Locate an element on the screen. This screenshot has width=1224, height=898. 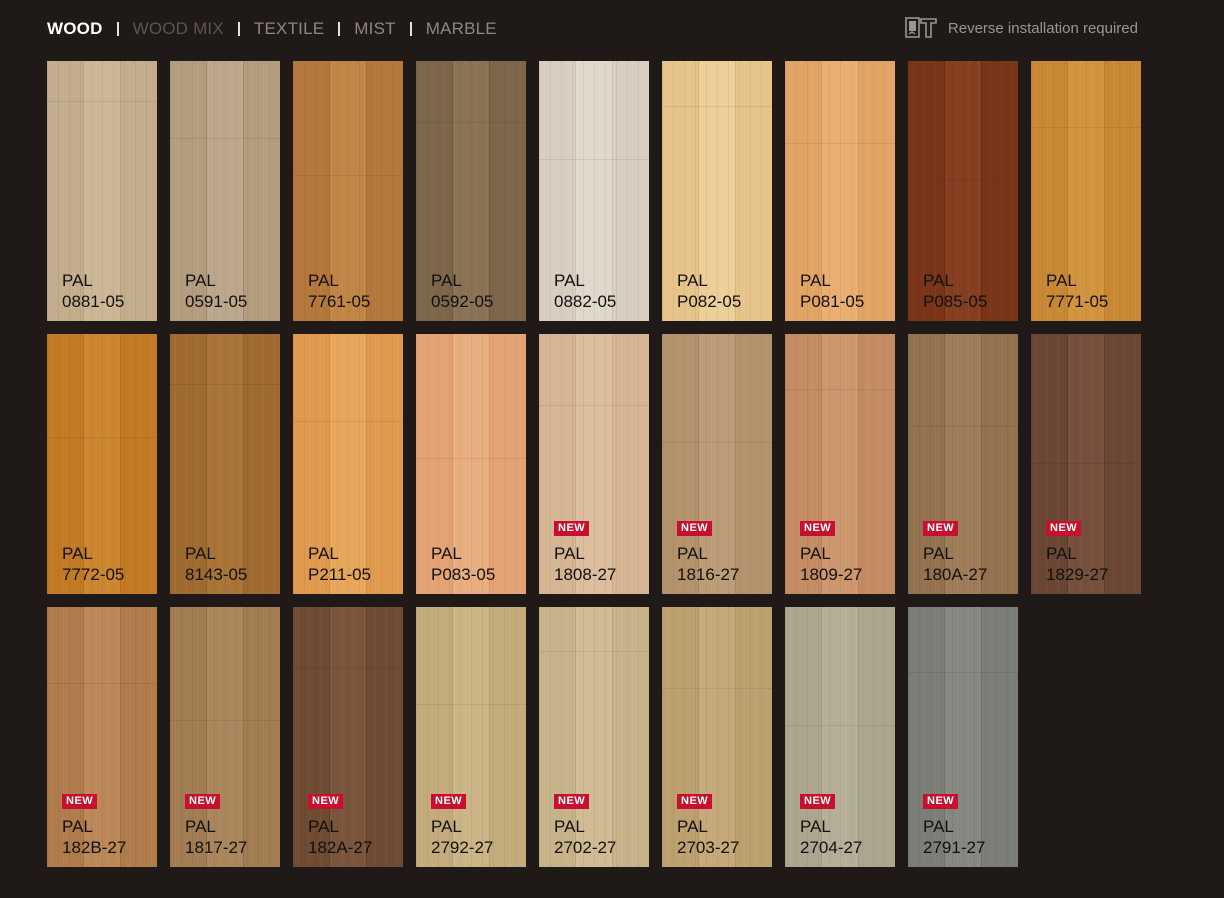
category-tabs: WOOD WOOD MIX TEXTILE MIST MARBLE is located at coordinates (272, 29).